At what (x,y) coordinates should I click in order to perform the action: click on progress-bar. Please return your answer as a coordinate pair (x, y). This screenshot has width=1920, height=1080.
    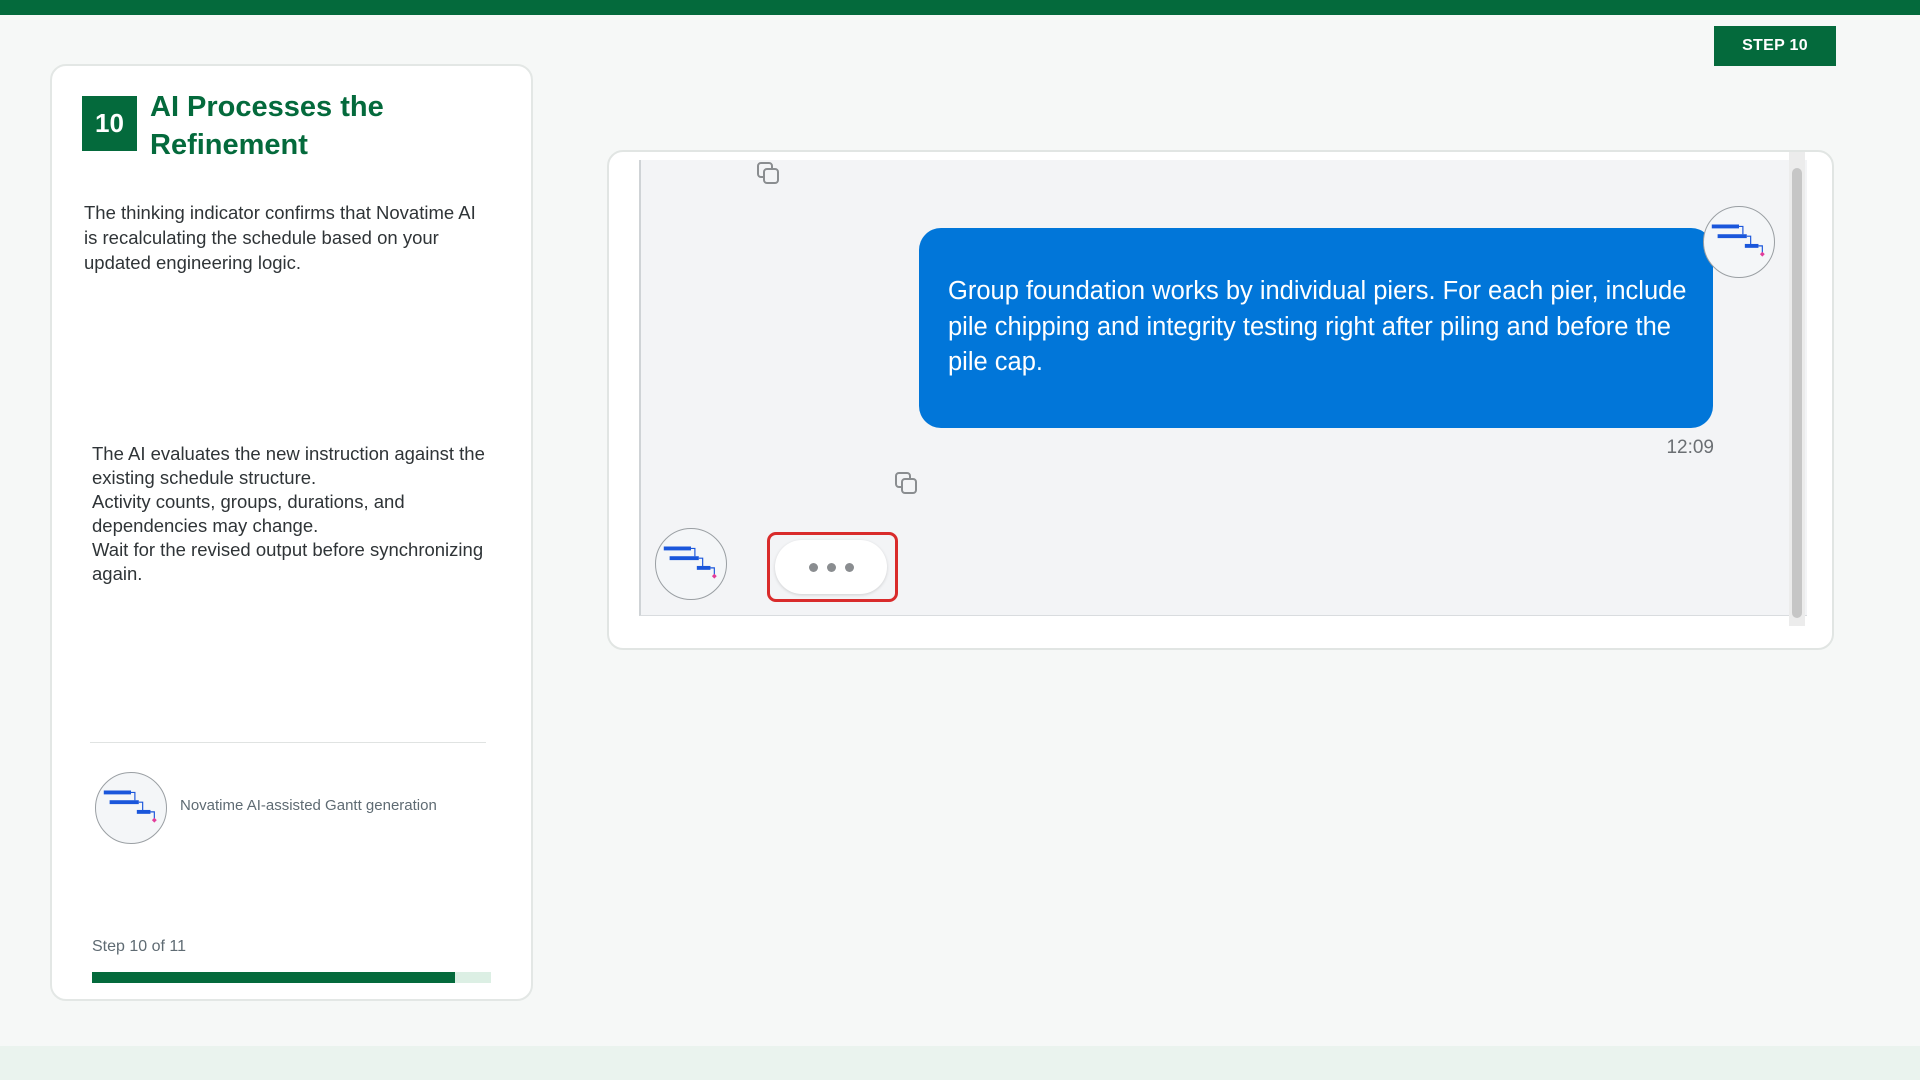
    Looking at the image, I should click on (291, 977).